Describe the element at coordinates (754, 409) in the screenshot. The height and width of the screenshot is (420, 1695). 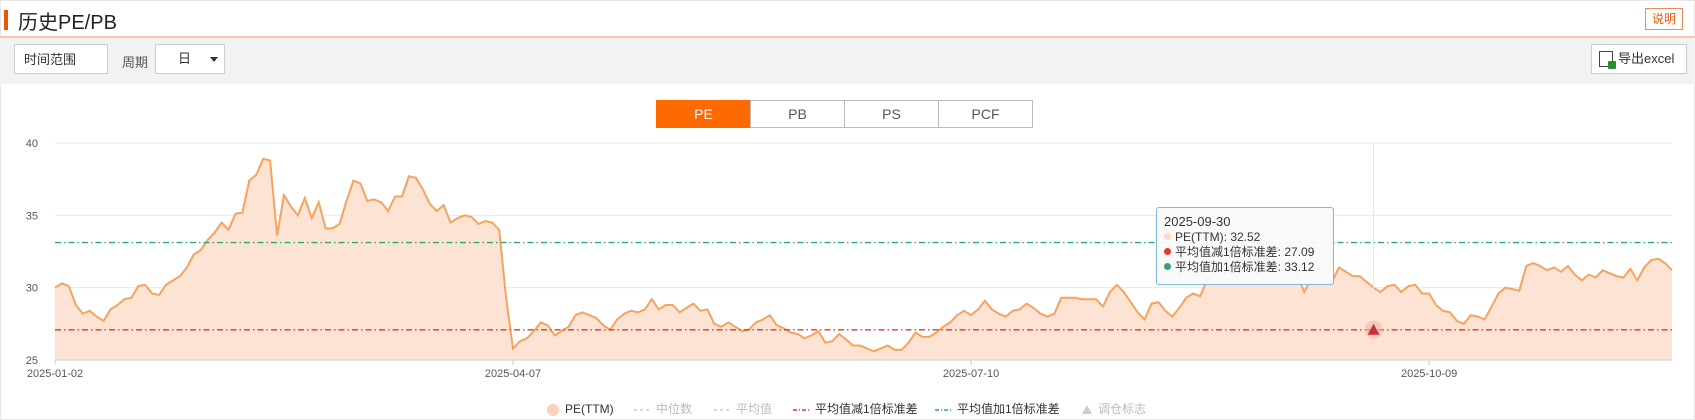
I see `legend-label-mean: 平均值` at that location.